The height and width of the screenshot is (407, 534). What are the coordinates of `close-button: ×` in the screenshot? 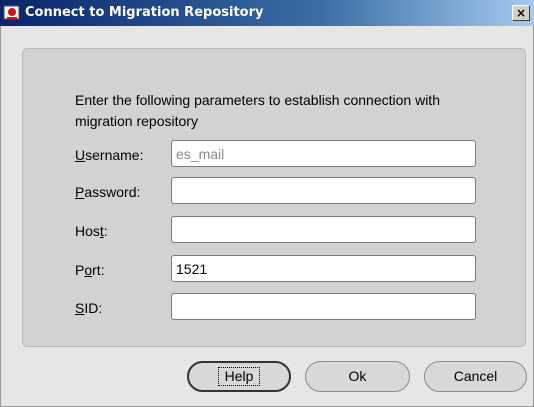 It's located at (521, 13).